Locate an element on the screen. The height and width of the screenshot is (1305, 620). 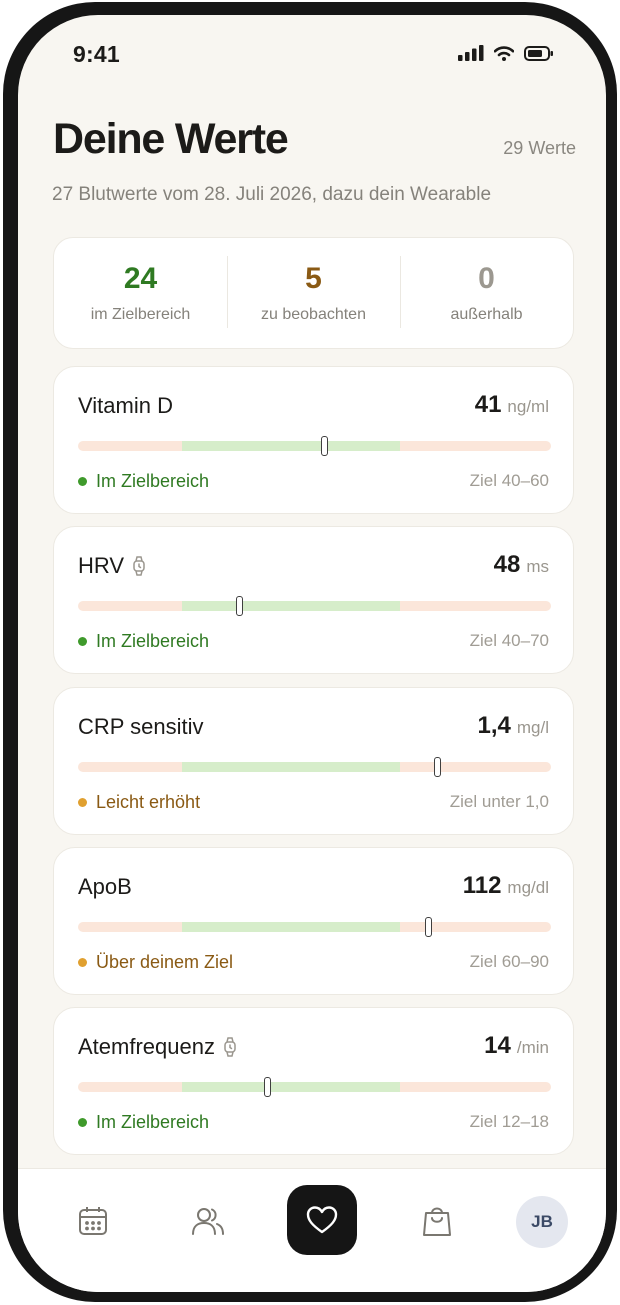
metric-name: ApoB is located at coordinates (105, 887).